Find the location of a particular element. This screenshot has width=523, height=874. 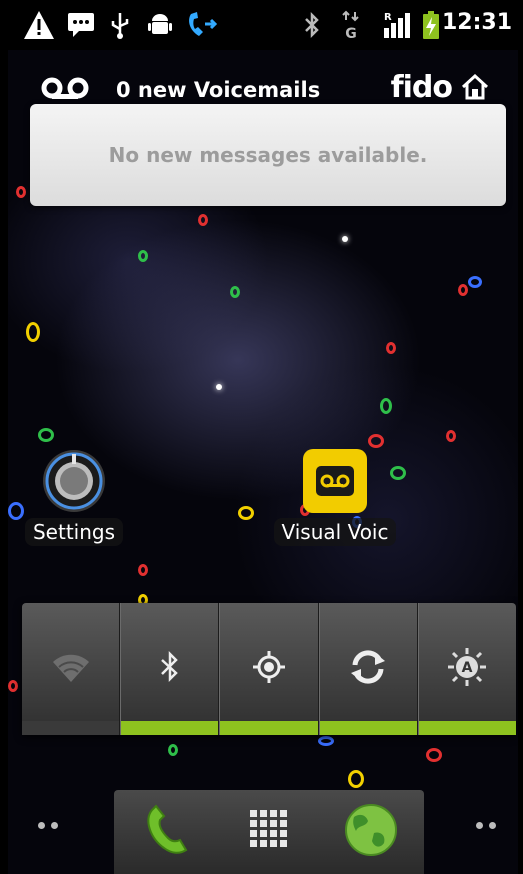

brightness-auto-icon: A is located at coordinates (467, 669).